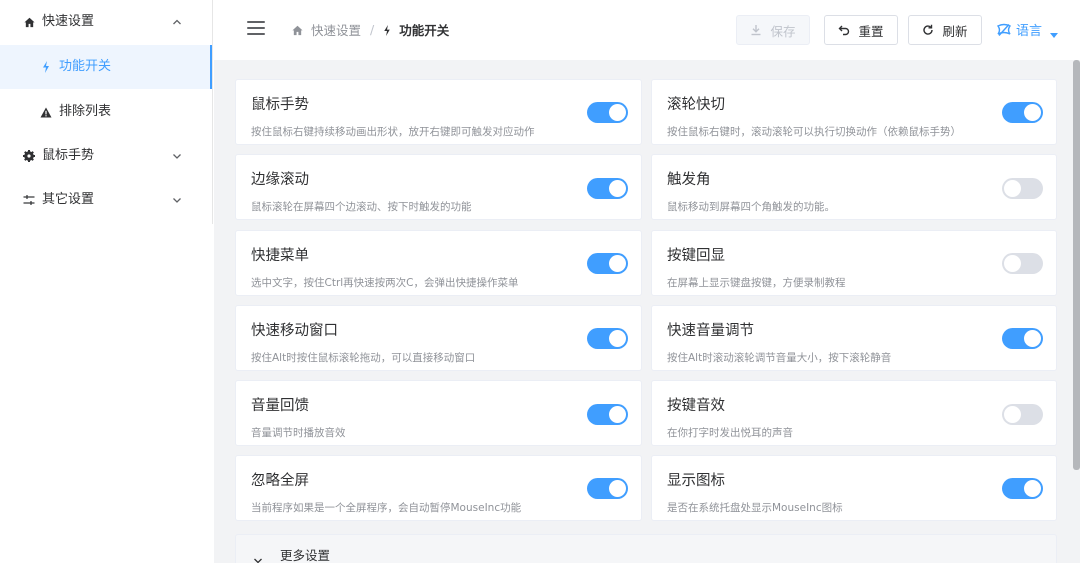 The width and height of the screenshot is (1080, 563). Describe the element at coordinates (755, 508) in the screenshot. I see `feature-description: 是否在系统托盘处显示MouseInc图标` at that location.